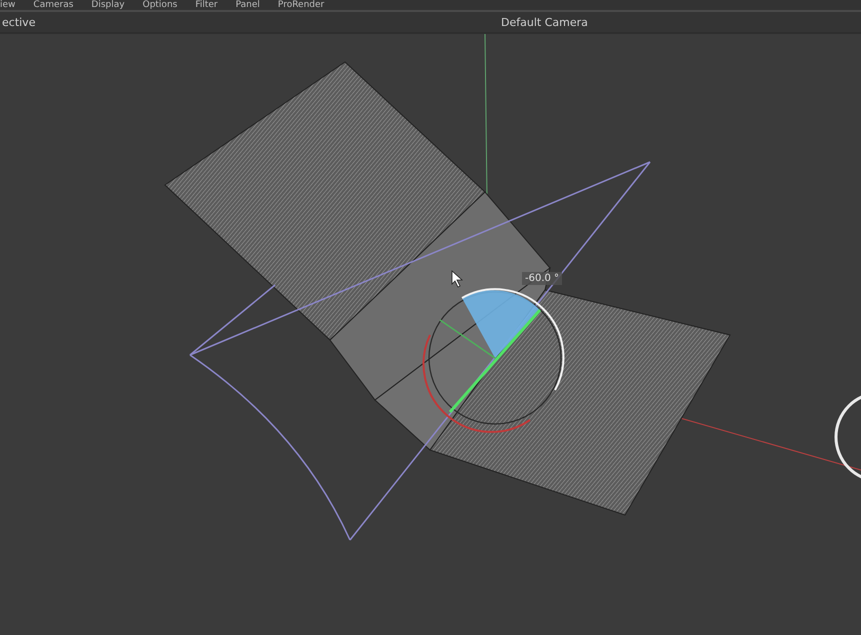 Image resolution: width=861 pixels, height=635 pixels. What do you see at coordinates (8, 5) in the screenshot?
I see `menu-item: iew` at bounding box center [8, 5].